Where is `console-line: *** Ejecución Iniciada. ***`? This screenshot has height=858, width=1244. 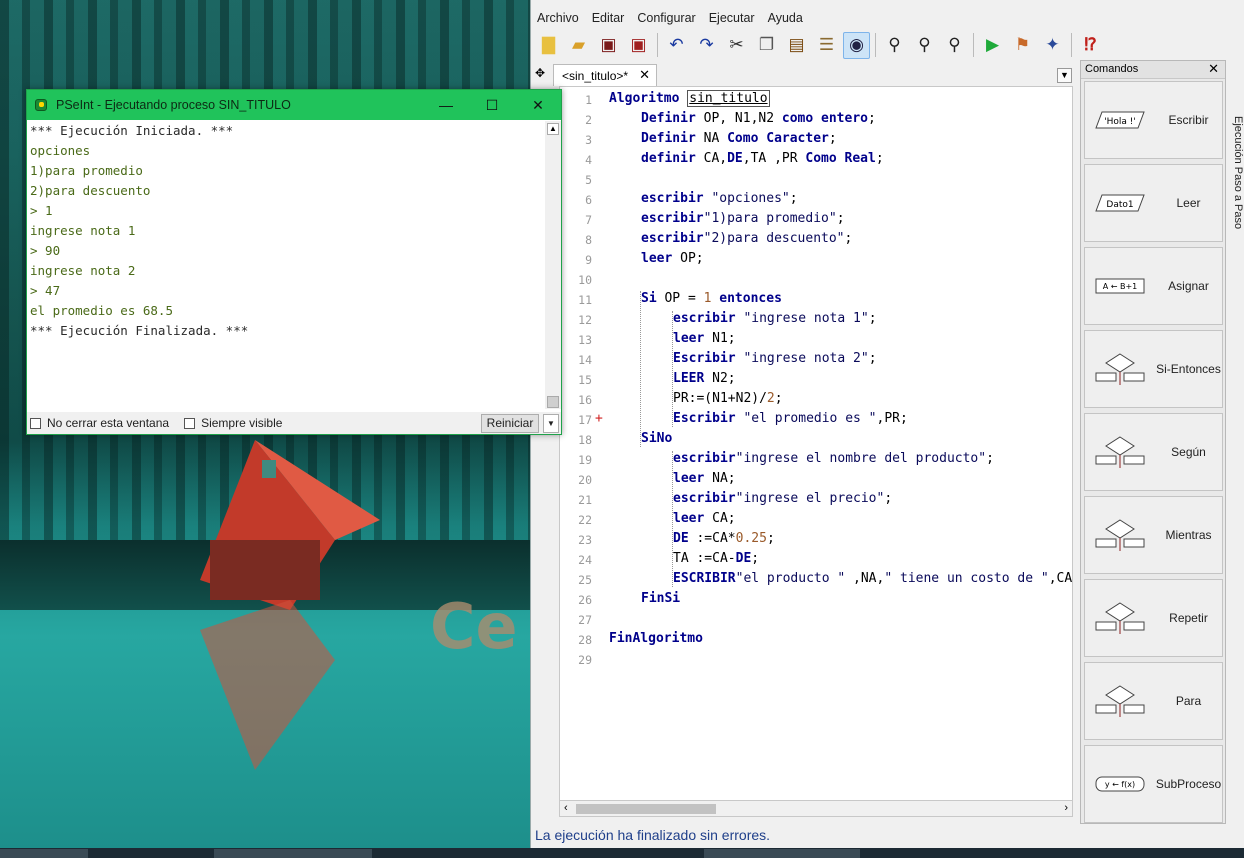
console-line: *** Ejecución Iniciada. *** is located at coordinates (132, 130).